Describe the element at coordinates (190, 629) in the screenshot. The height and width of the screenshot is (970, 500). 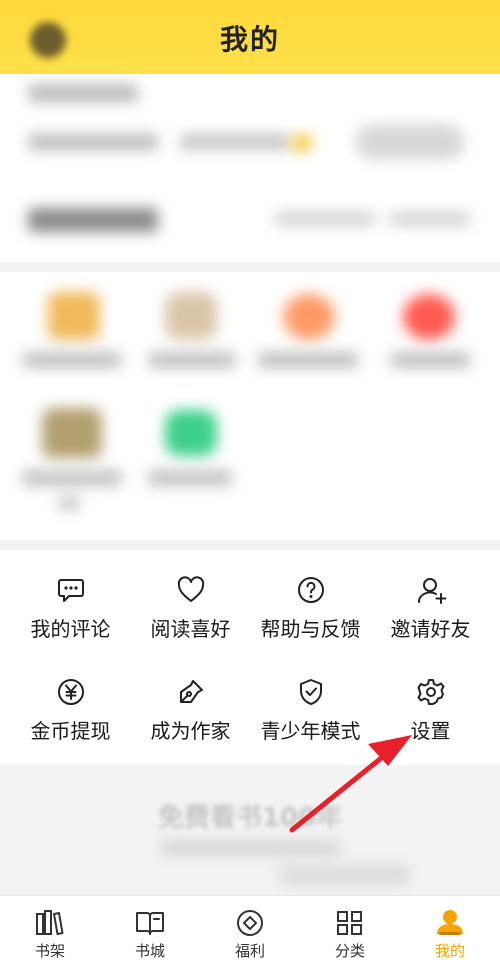
I see `menu-item-label: 阅读喜好` at that location.